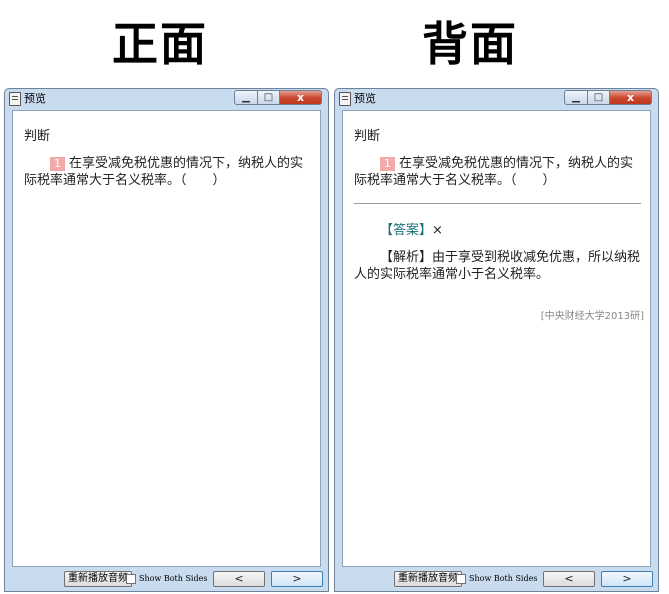 This screenshot has height=594, width=669. I want to click on answer-value: ×, so click(437, 230).